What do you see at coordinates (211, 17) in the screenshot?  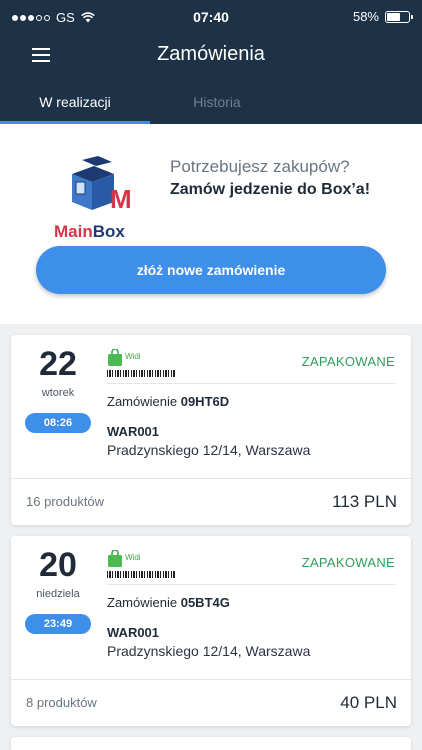 I see `status-bar: GS 07:40 58%` at bounding box center [211, 17].